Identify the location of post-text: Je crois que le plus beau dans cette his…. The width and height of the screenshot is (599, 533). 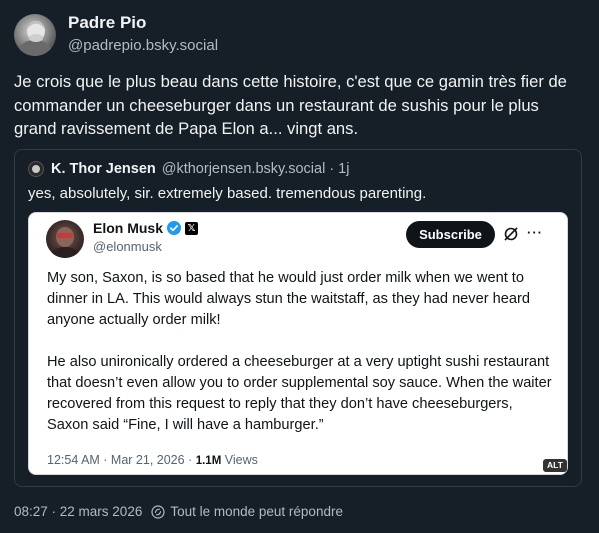
(290, 105).